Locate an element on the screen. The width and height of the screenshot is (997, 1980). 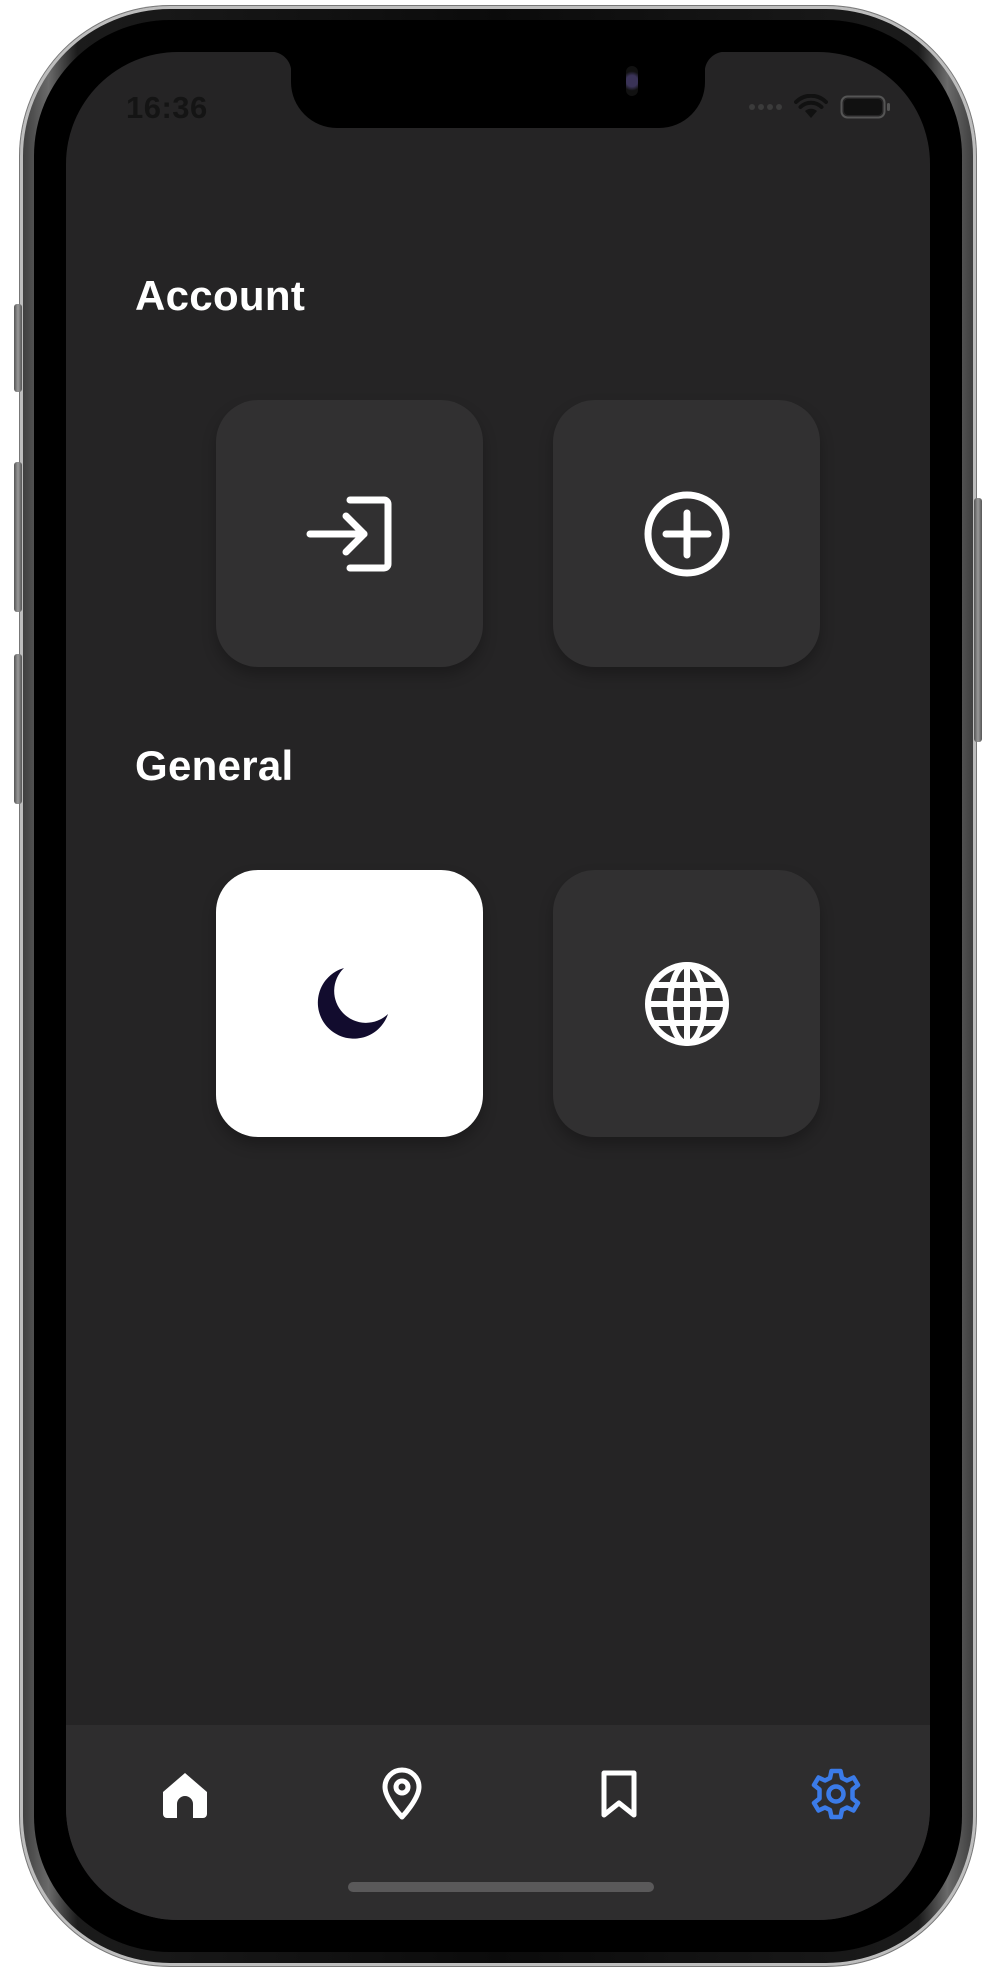
silent-switch is located at coordinates (18, 348).